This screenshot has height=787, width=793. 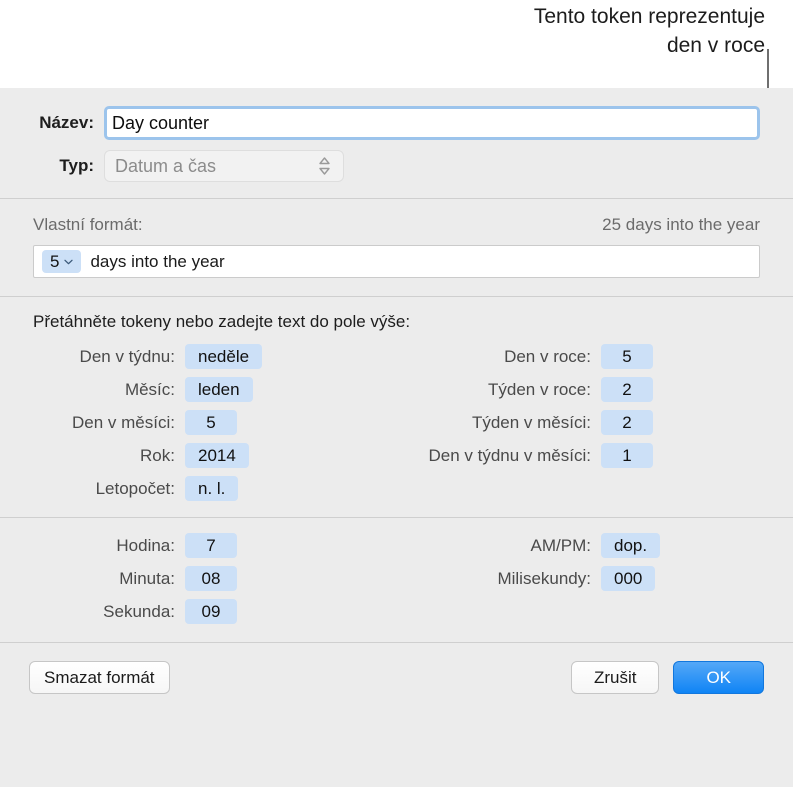 What do you see at coordinates (627, 356) in the screenshot?
I see `token-chip-day-of-year: 5` at bounding box center [627, 356].